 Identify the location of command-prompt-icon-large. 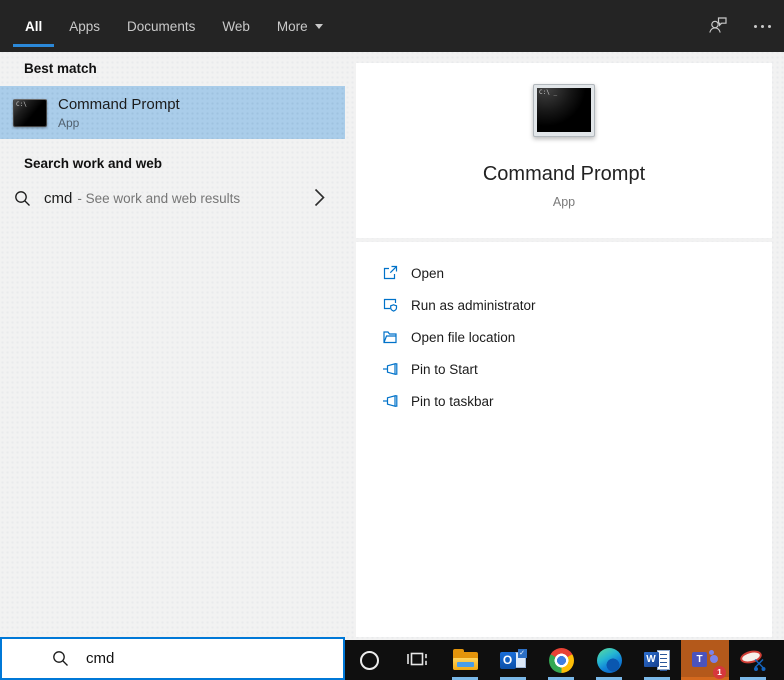
(564, 110).